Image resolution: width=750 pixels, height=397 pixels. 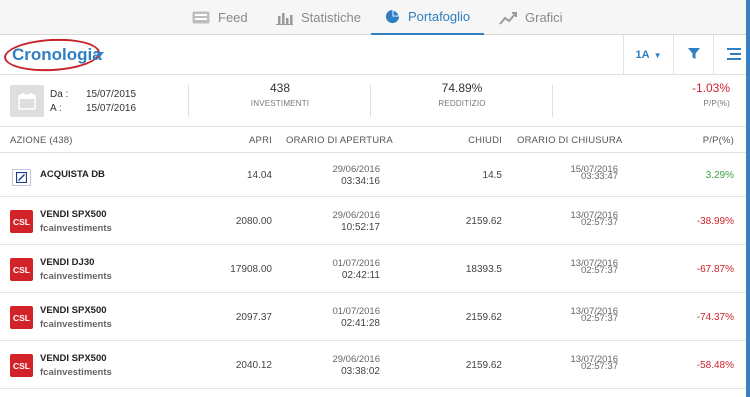 I want to click on investments-stat: 438 INVESTIMENTI, so click(x=280, y=94).